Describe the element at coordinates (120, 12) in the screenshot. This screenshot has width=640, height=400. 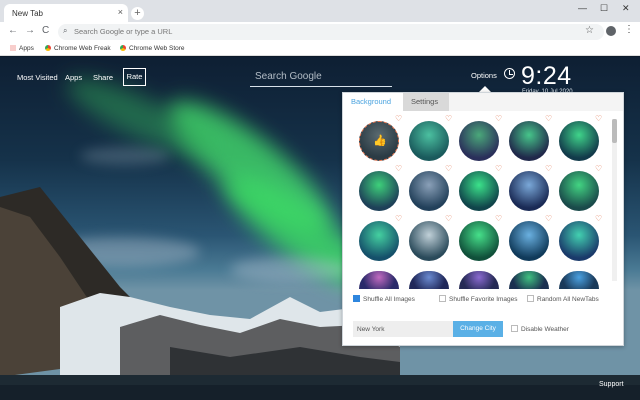
I see `tab-close-icon: ×` at that location.